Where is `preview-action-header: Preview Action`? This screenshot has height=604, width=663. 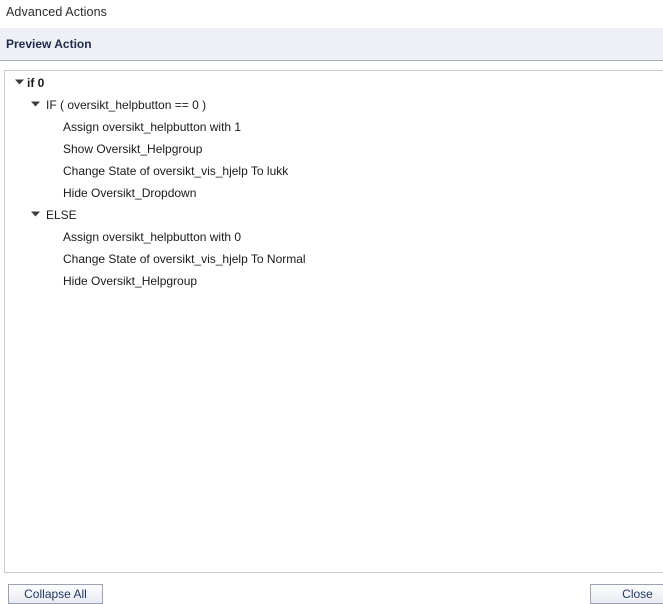
preview-action-header: Preview Action is located at coordinates (331, 44).